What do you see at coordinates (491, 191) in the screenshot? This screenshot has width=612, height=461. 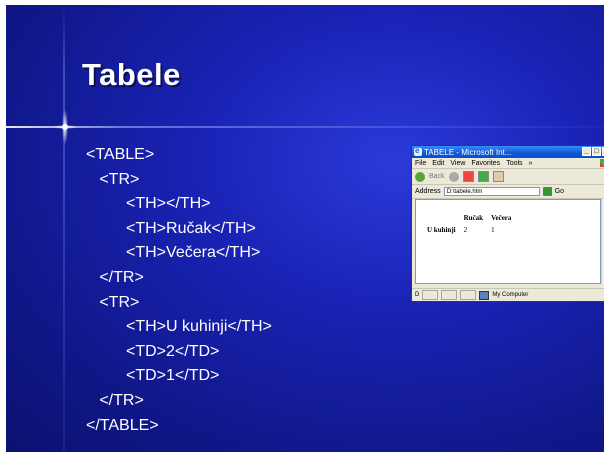 I see `address-field: D:\tabele.htm` at bounding box center [491, 191].